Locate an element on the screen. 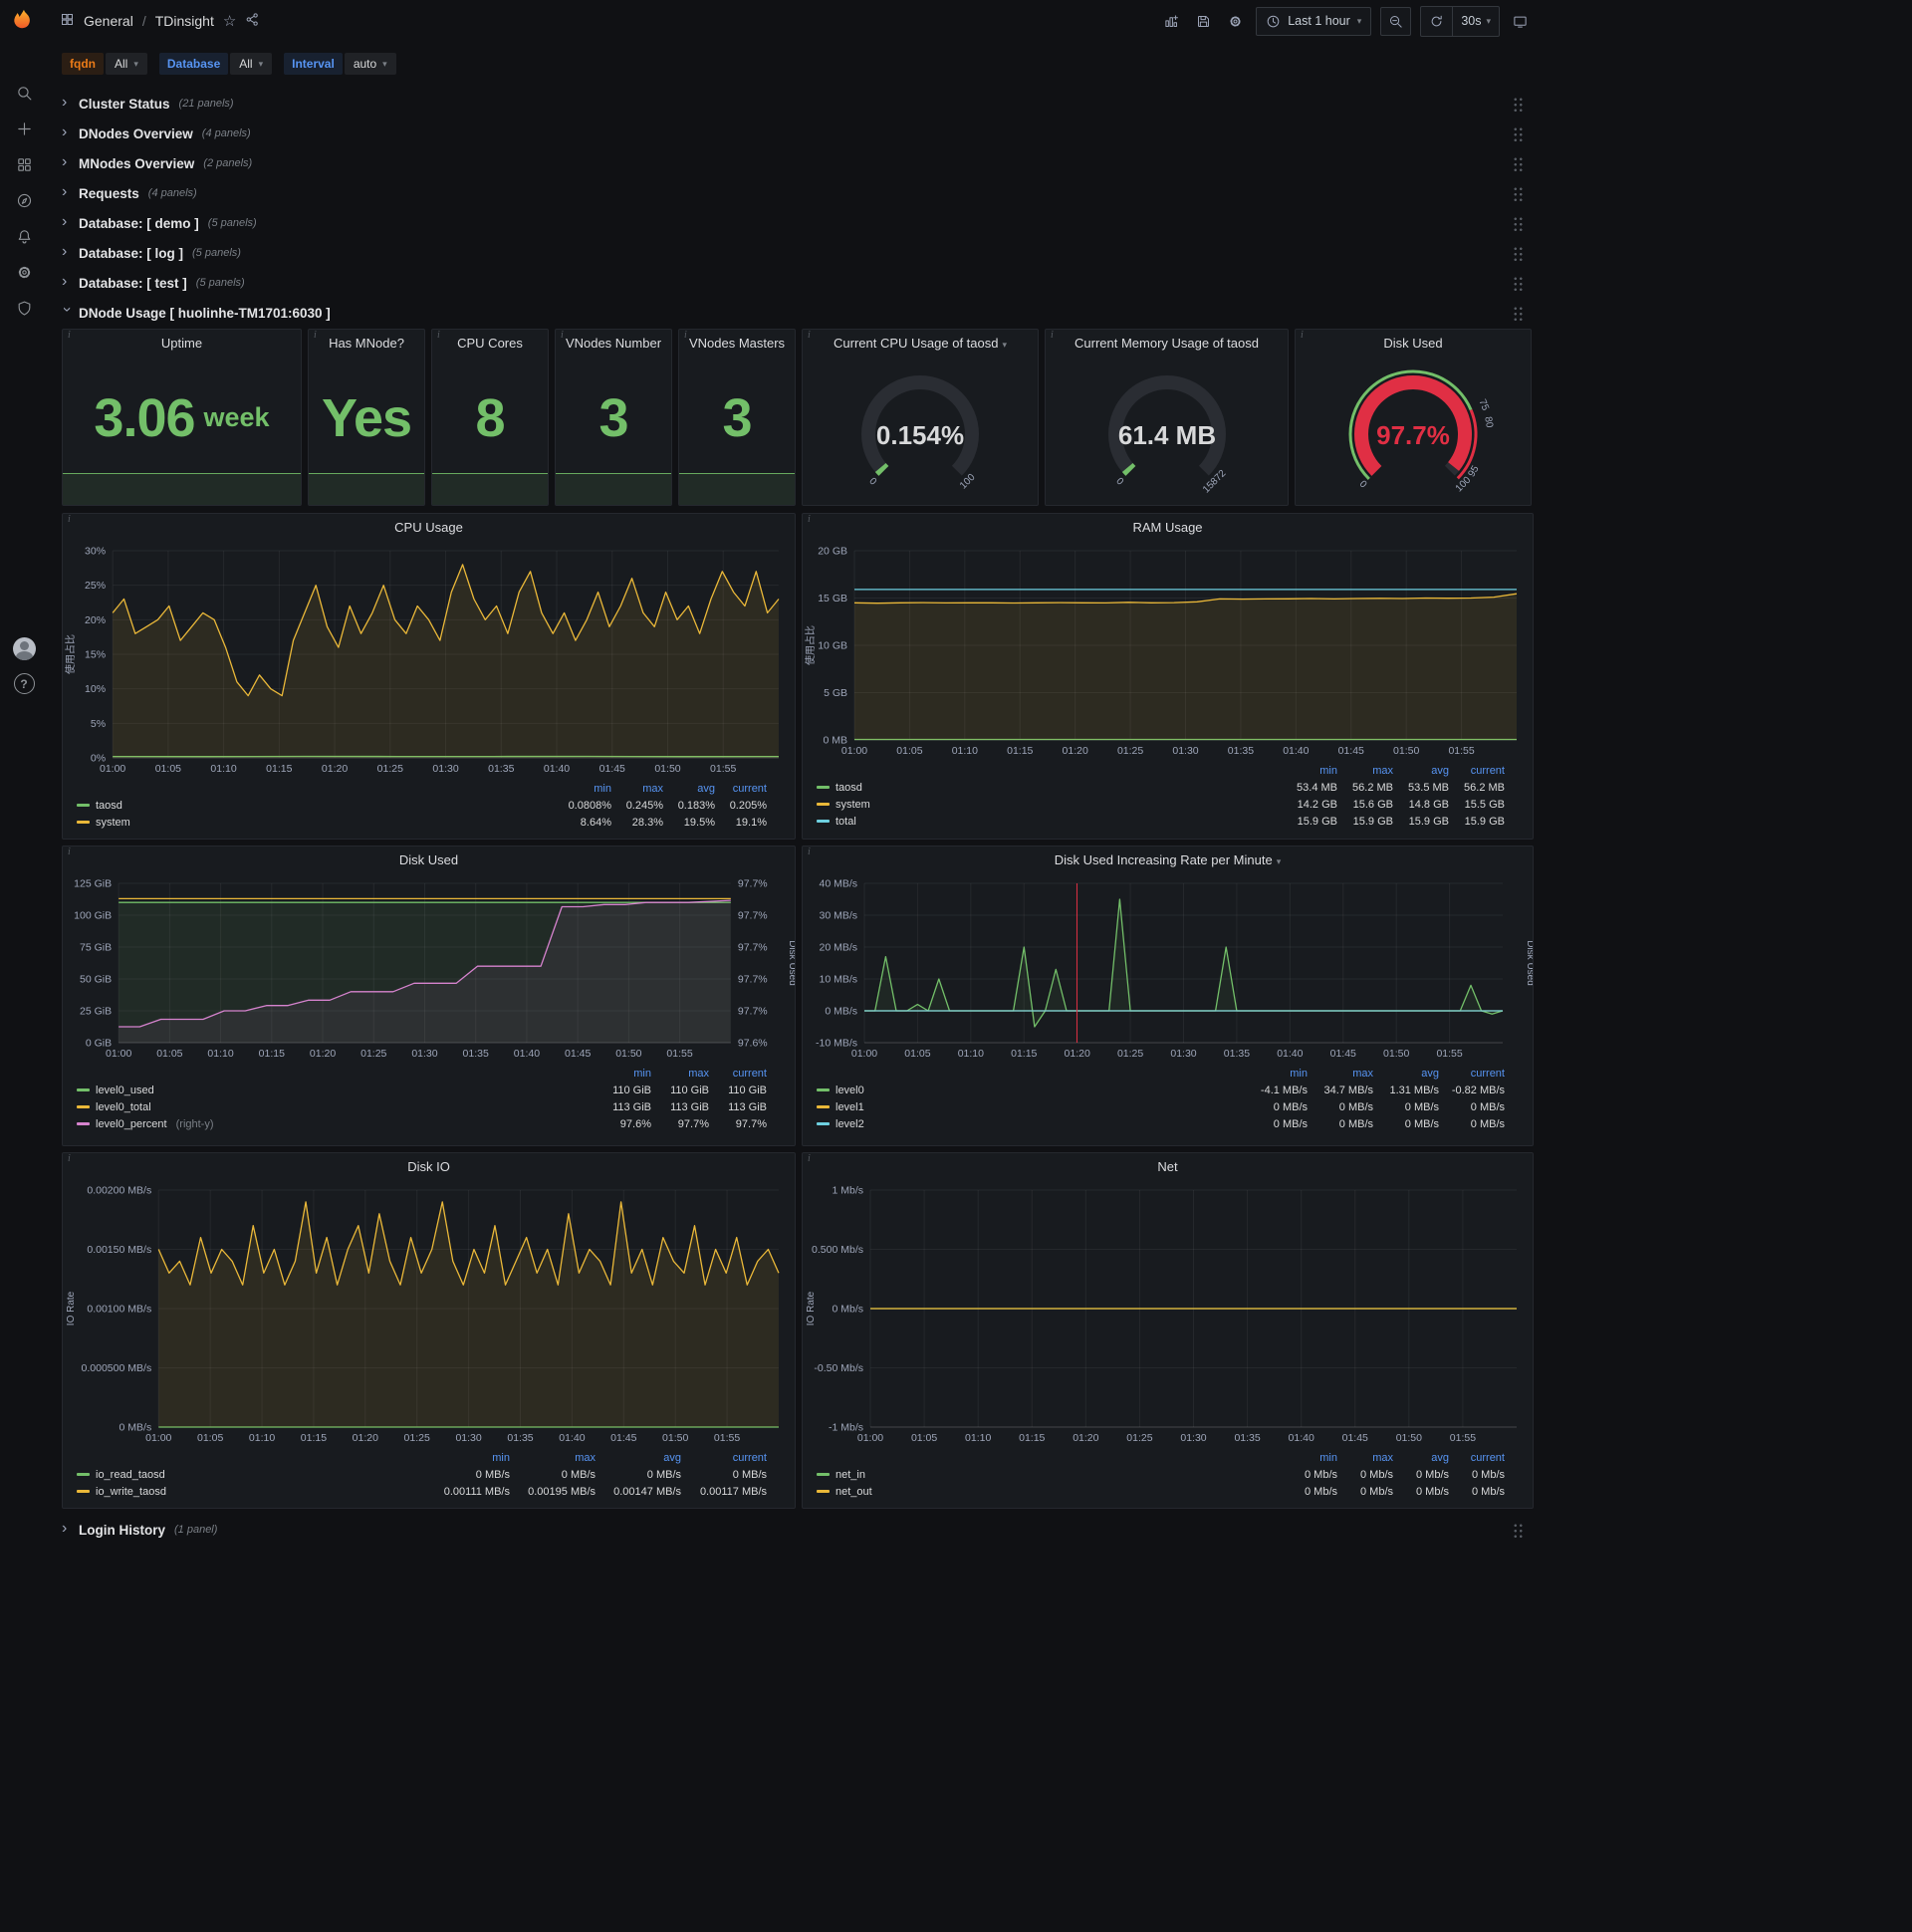 This screenshot has height=1932, width=1912. row-requests: › Requests (4 panels) is located at coordinates (798, 193).